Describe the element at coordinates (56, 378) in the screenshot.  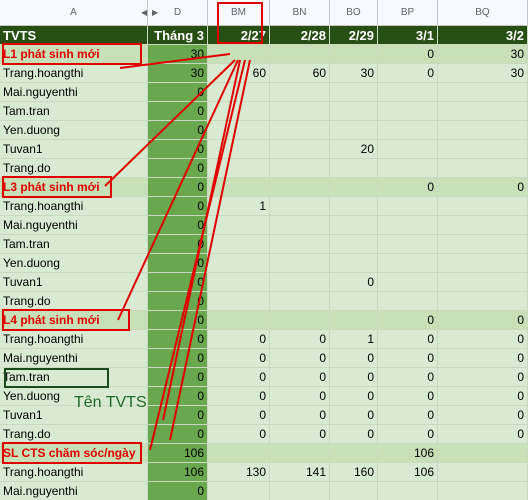
I see `selected-cell` at that location.